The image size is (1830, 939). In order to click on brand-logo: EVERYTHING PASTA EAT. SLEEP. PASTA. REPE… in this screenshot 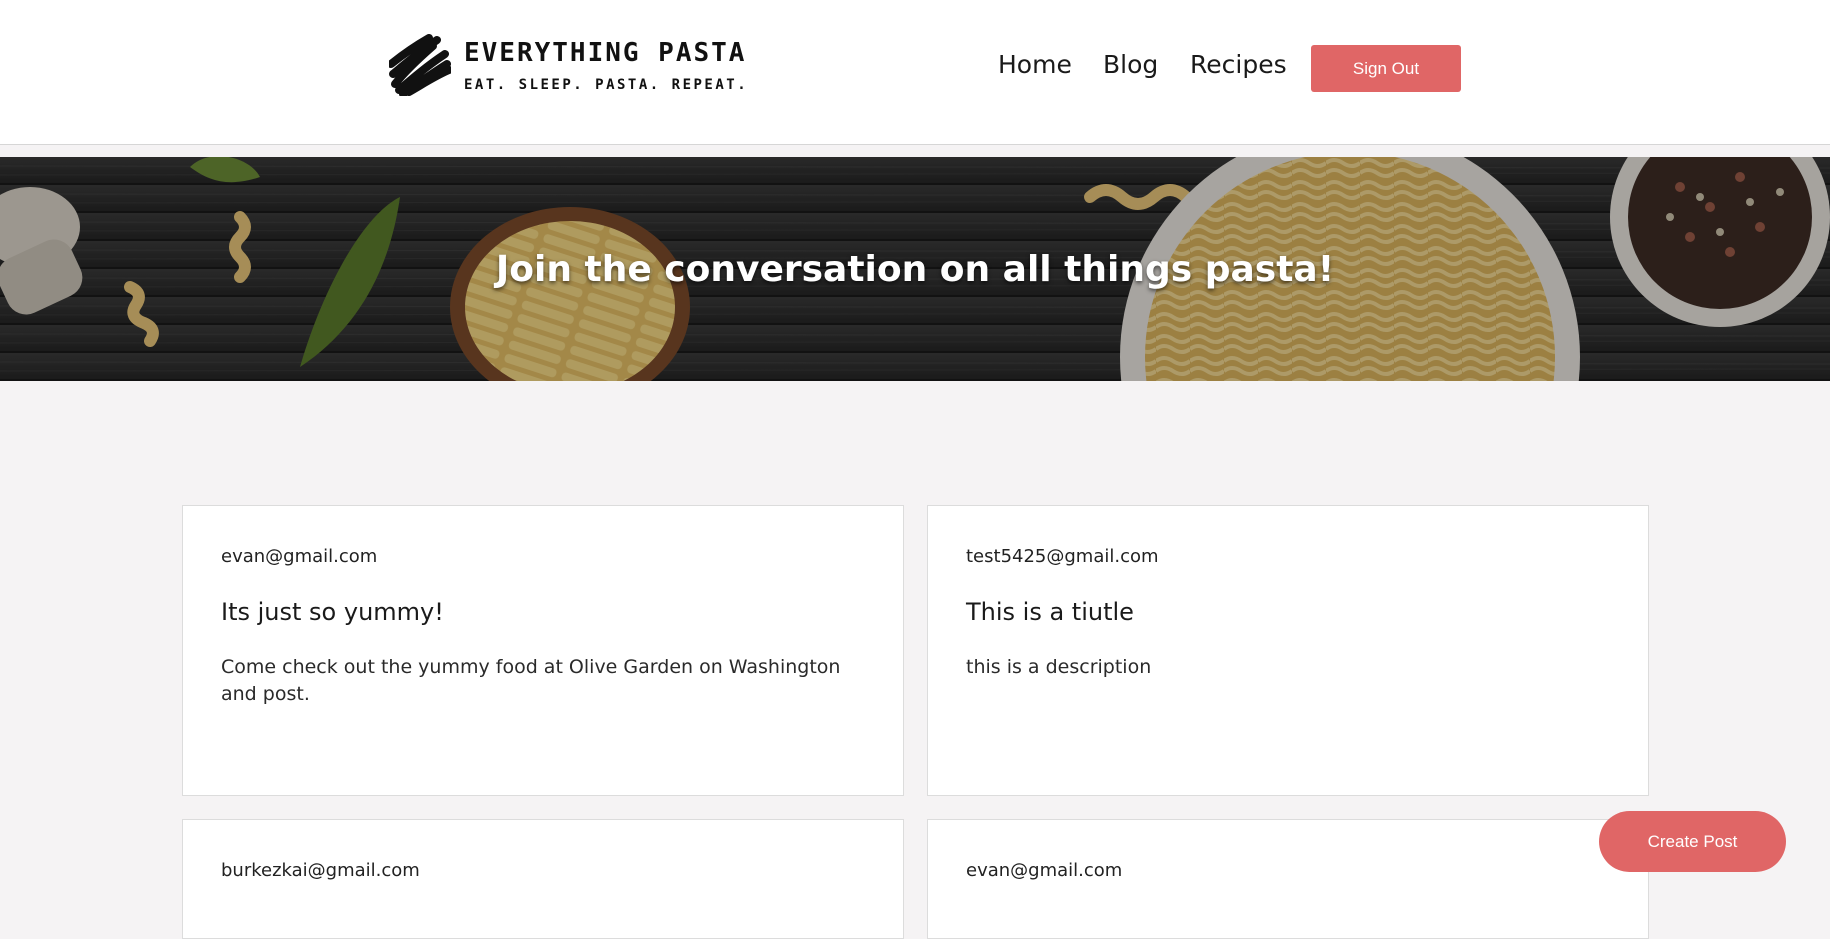, I will do `click(567, 66)`.